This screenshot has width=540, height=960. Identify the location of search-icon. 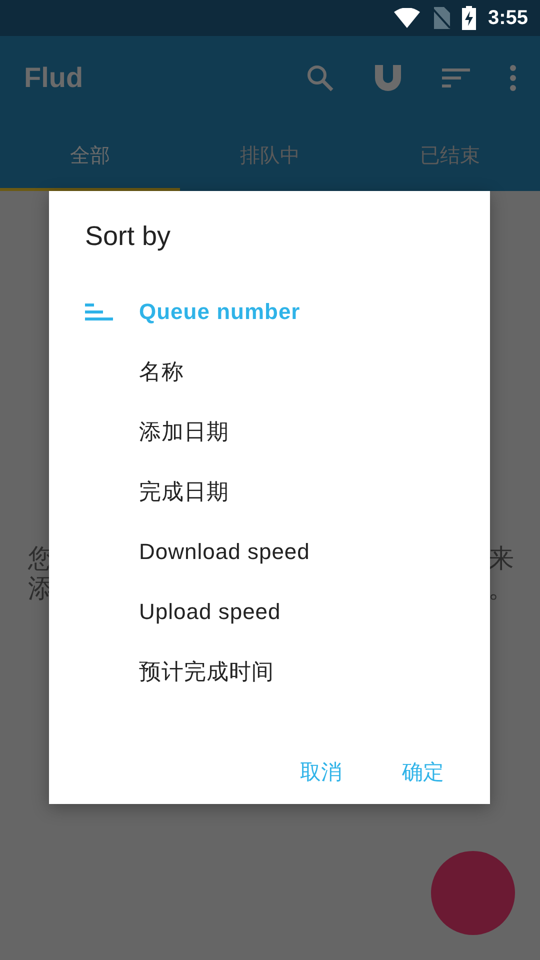
(320, 78).